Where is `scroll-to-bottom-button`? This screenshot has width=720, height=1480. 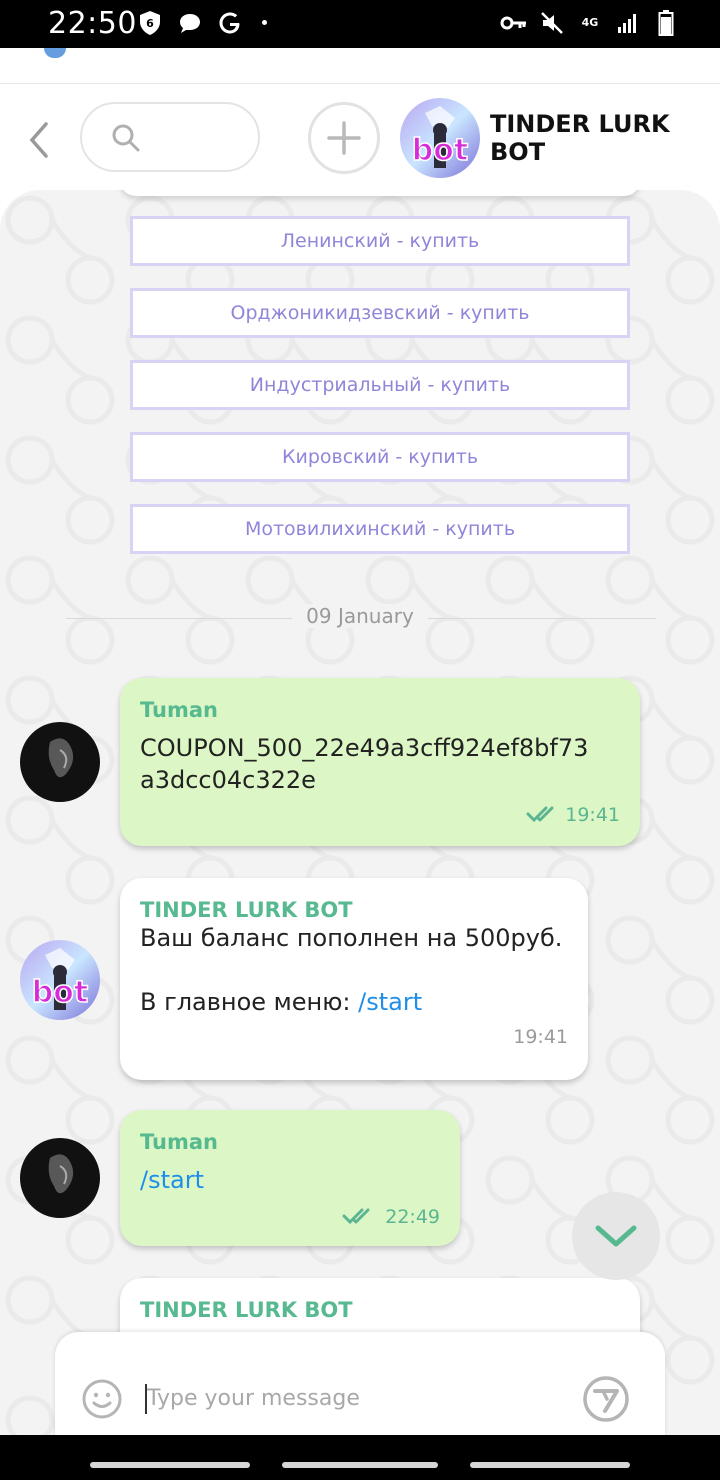 scroll-to-bottom-button is located at coordinates (616, 1236).